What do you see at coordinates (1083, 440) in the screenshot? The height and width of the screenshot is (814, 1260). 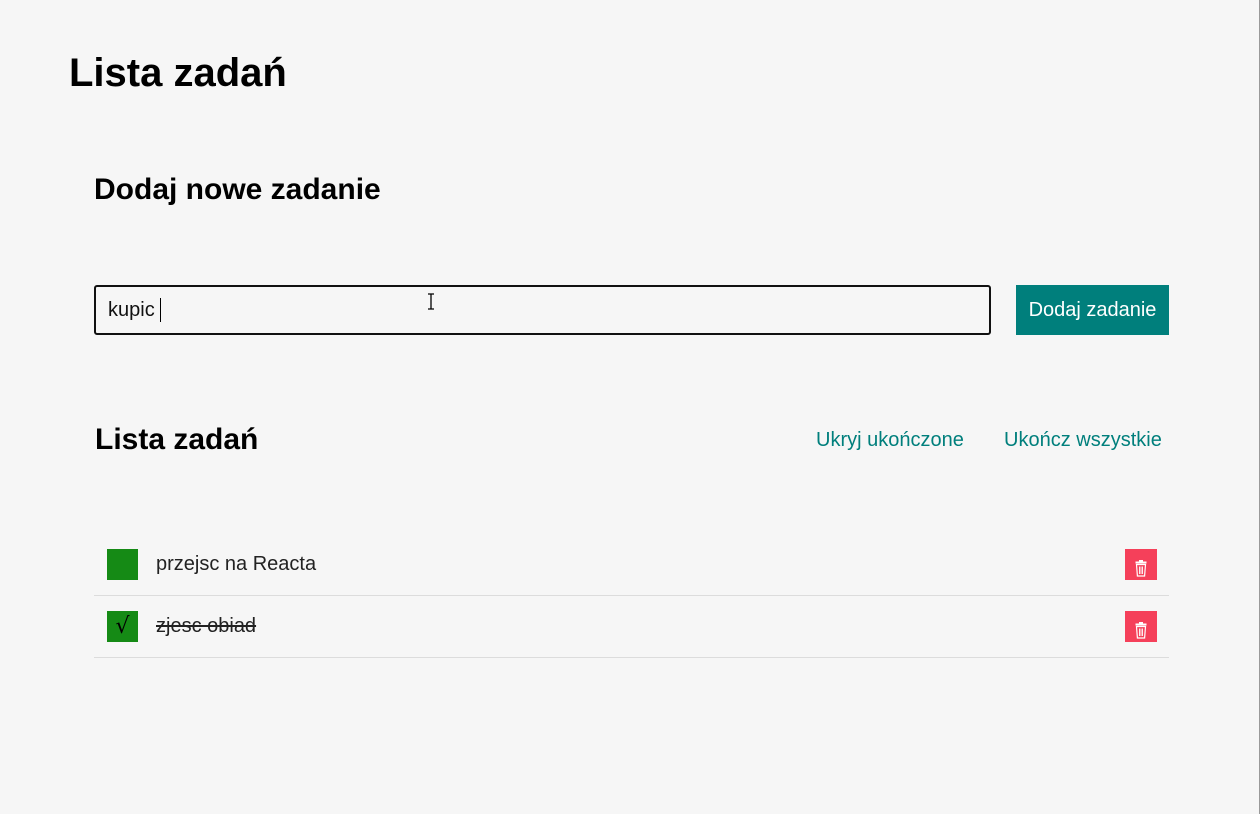 I see `complete-all-button: Ukończ wszystkie` at bounding box center [1083, 440].